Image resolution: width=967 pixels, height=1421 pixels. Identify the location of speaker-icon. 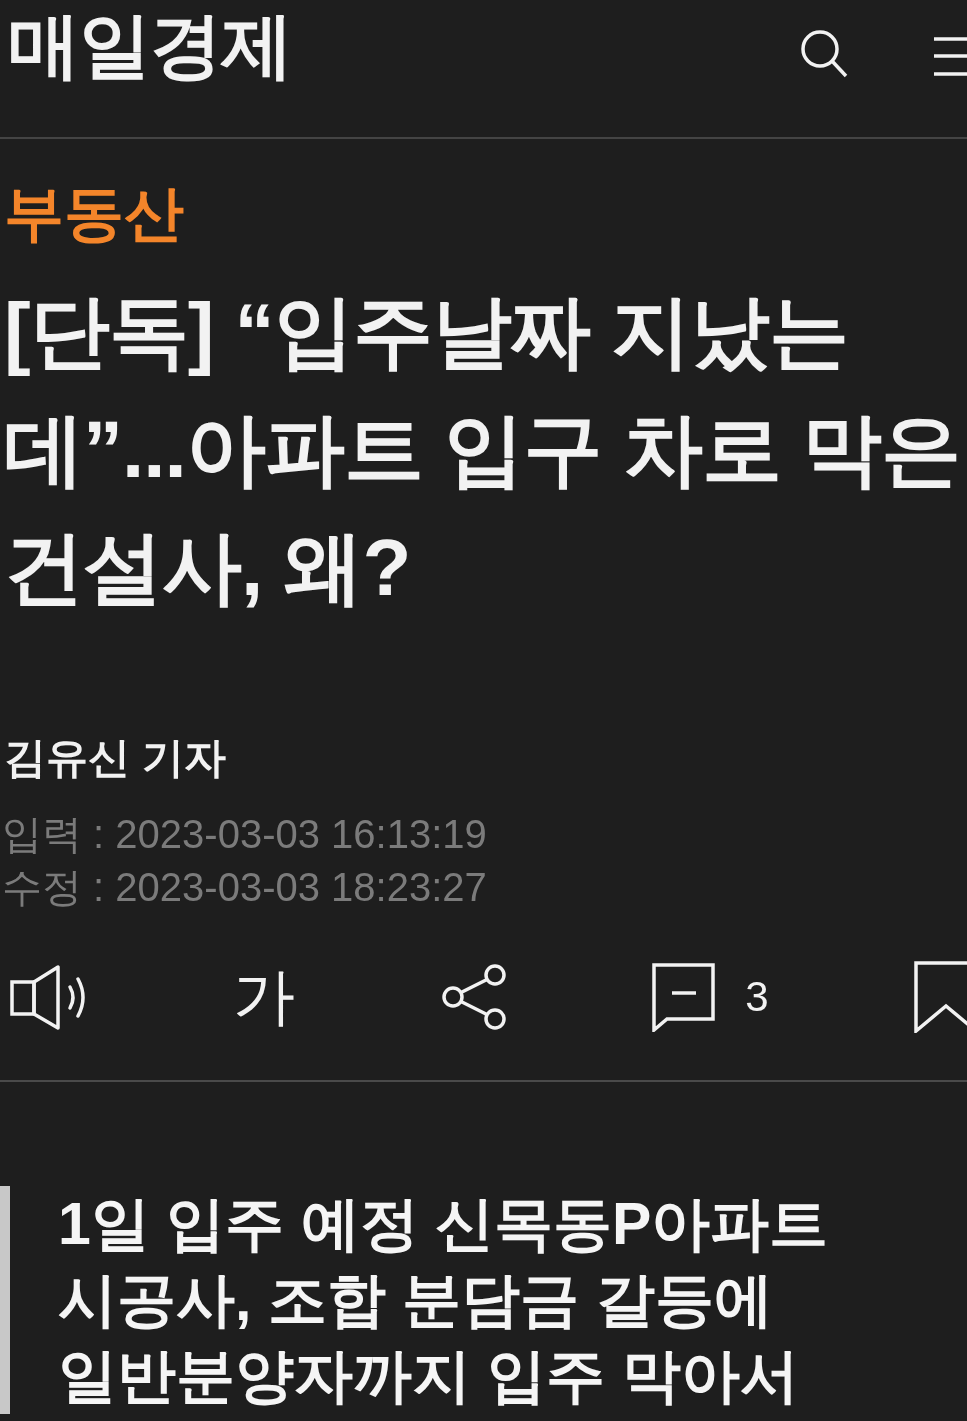
(49, 997).